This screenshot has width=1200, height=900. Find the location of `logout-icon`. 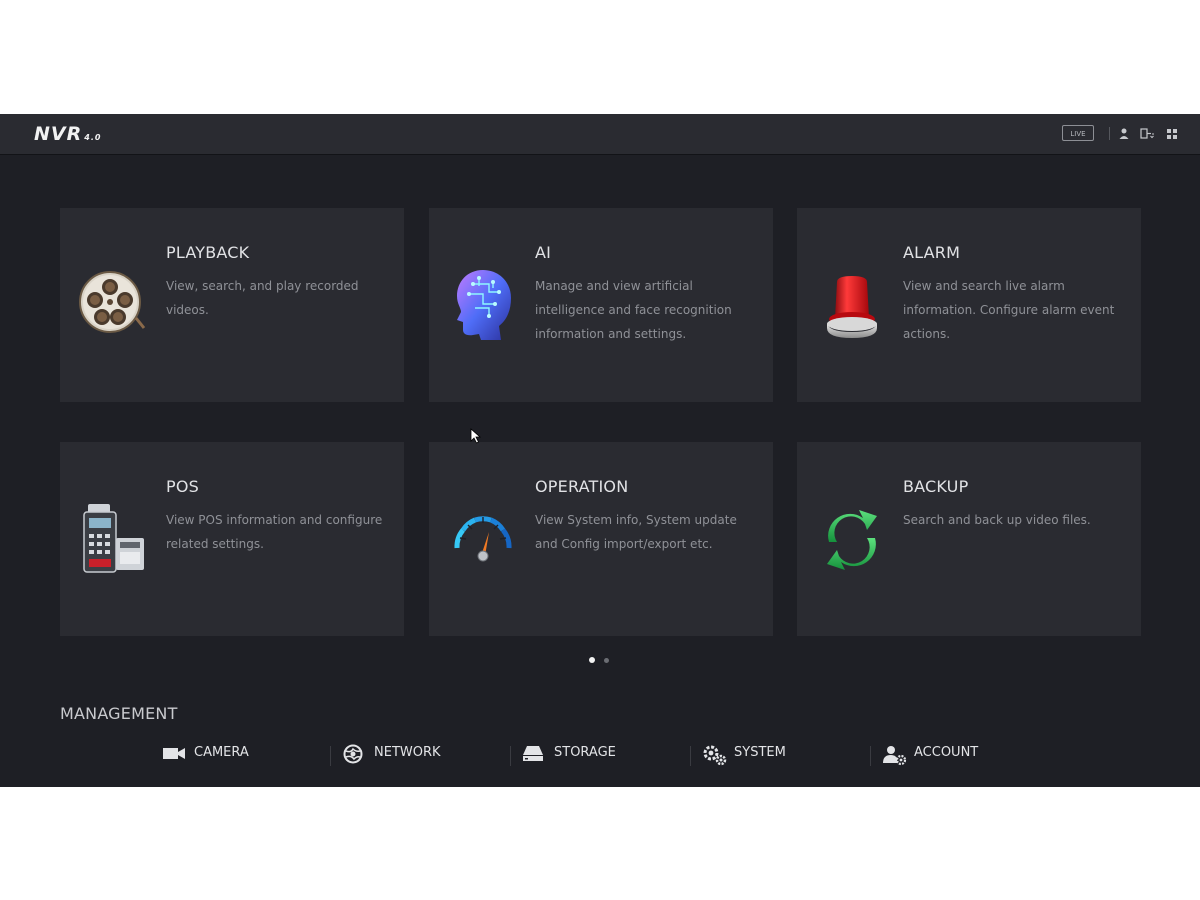

logout-icon is located at coordinates (1148, 135).